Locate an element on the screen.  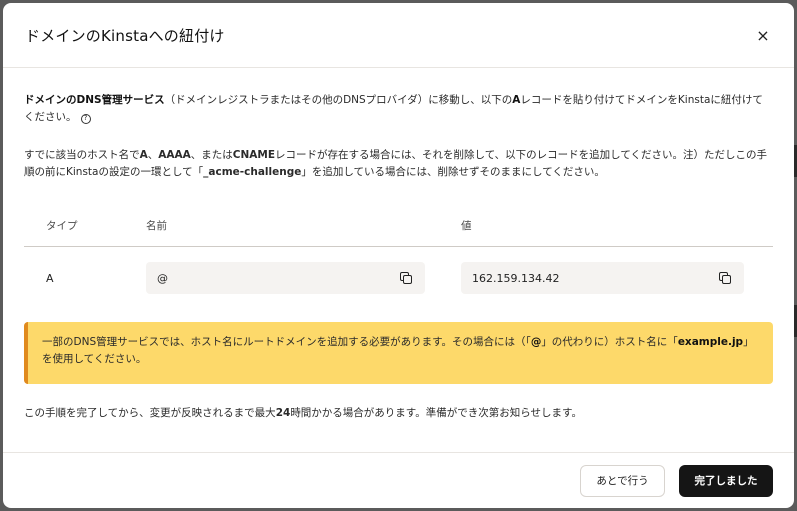
note-text-part: 」を追加している場合には、削除せずそのままにしてください。 is located at coordinates (453, 172).